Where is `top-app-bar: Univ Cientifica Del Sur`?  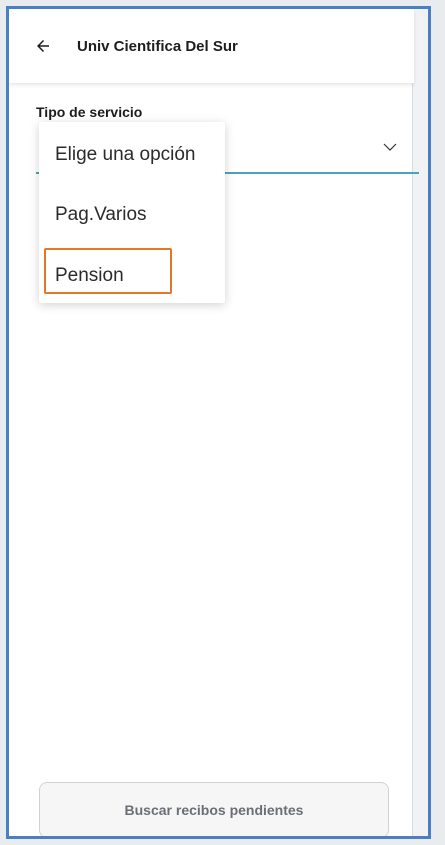 top-app-bar: Univ Cientifica Del Sur is located at coordinates (211, 46).